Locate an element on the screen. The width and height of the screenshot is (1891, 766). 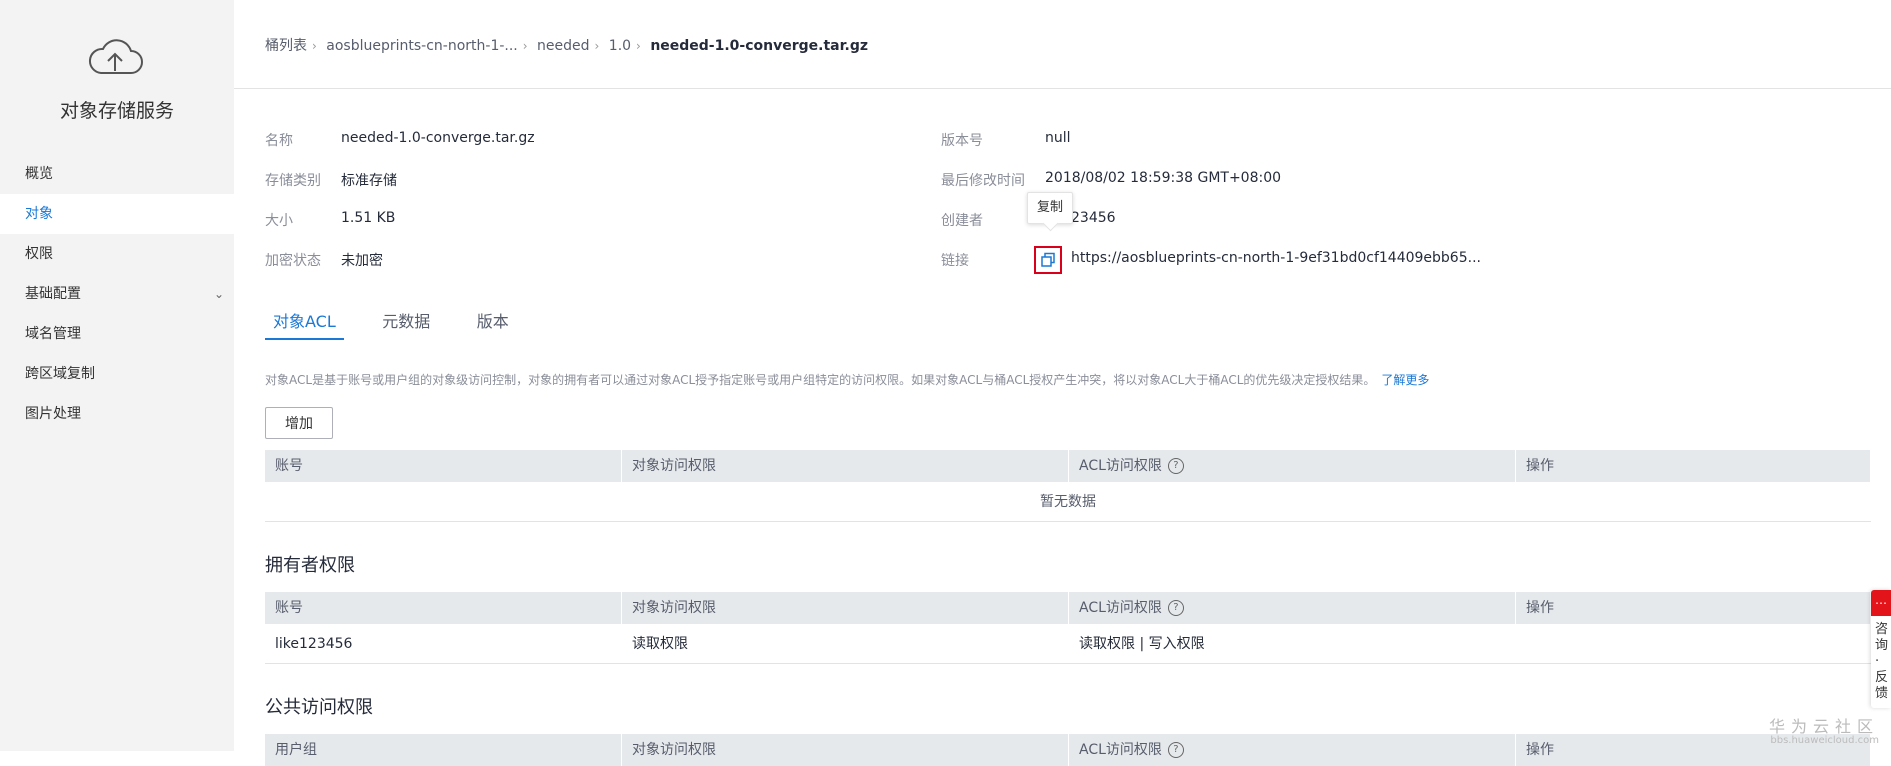
name-value: needed-1.0-converge.tar.gz is located at coordinates (438, 138).